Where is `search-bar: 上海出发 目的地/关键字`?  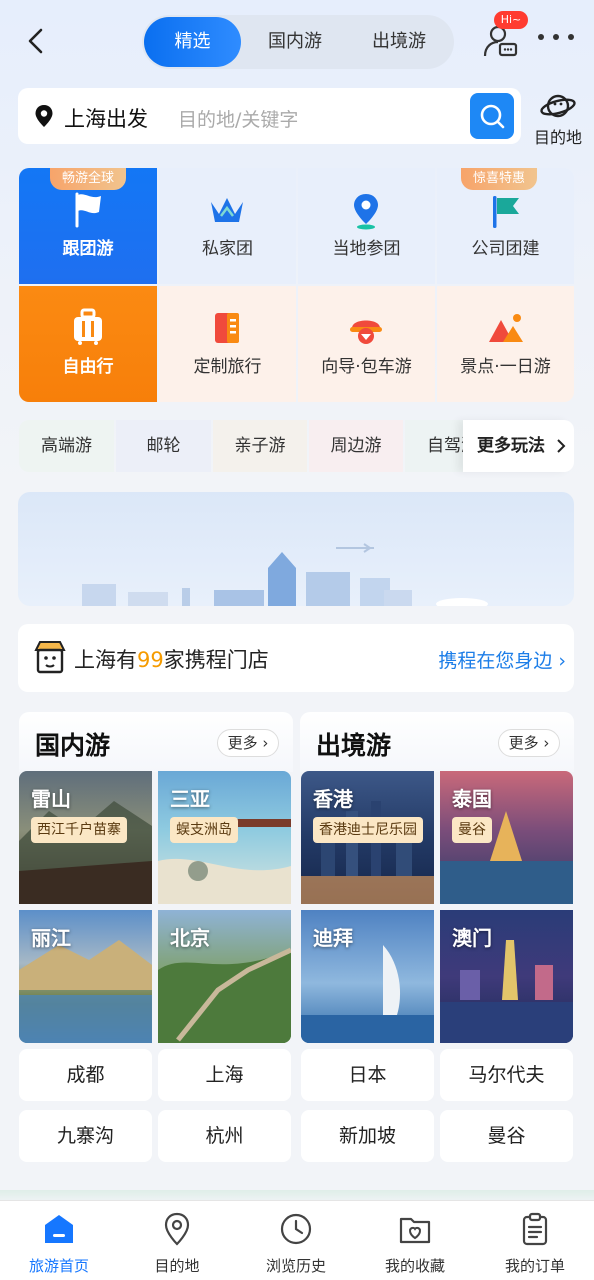 search-bar: 上海出发 目的地/关键字 is located at coordinates (269, 116).